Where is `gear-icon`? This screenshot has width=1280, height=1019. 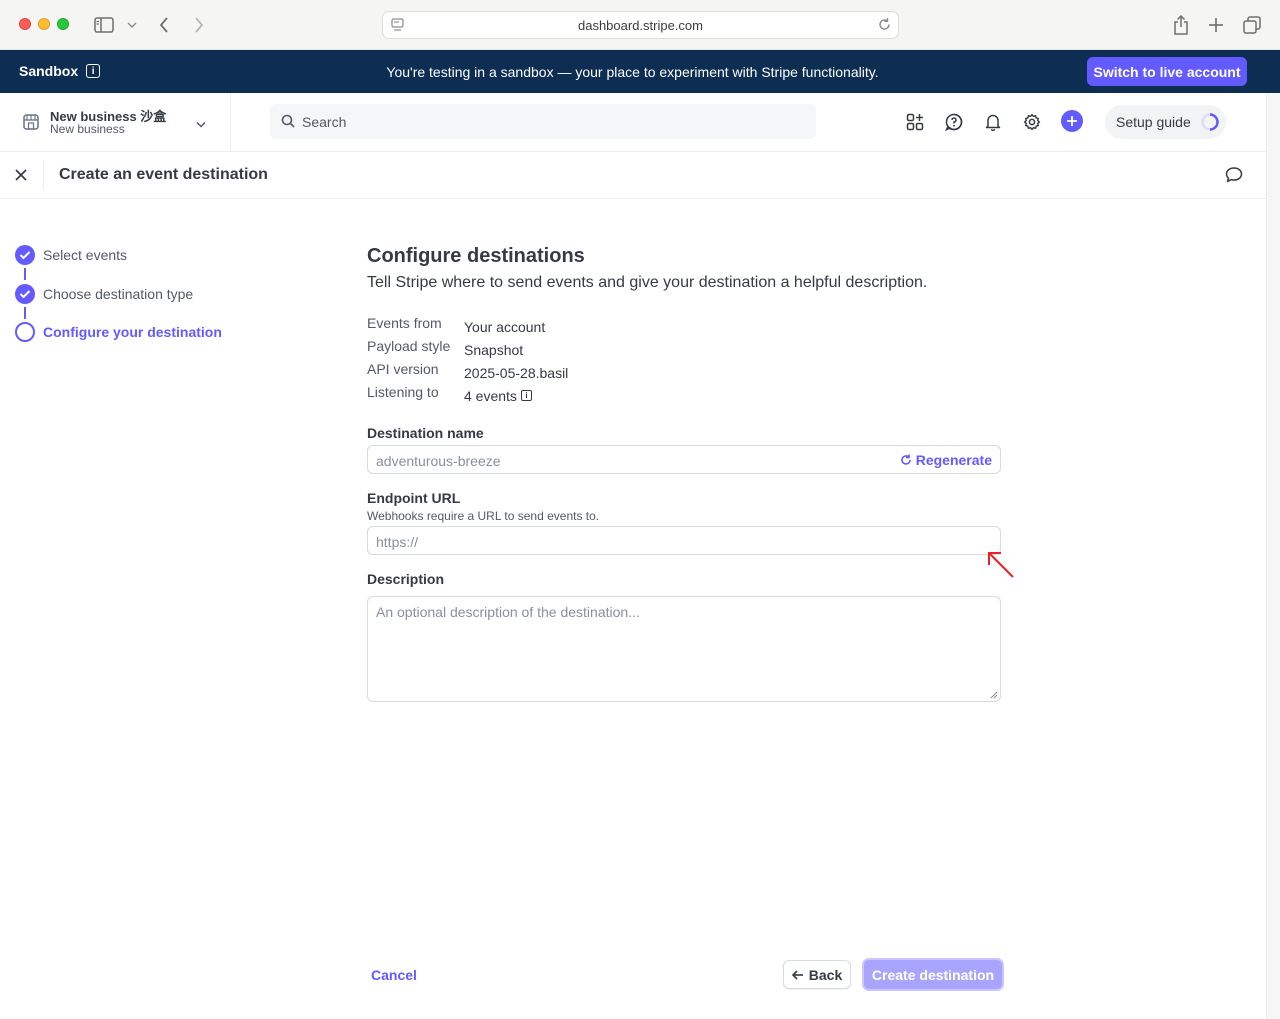
gear-icon is located at coordinates (1032, 122).